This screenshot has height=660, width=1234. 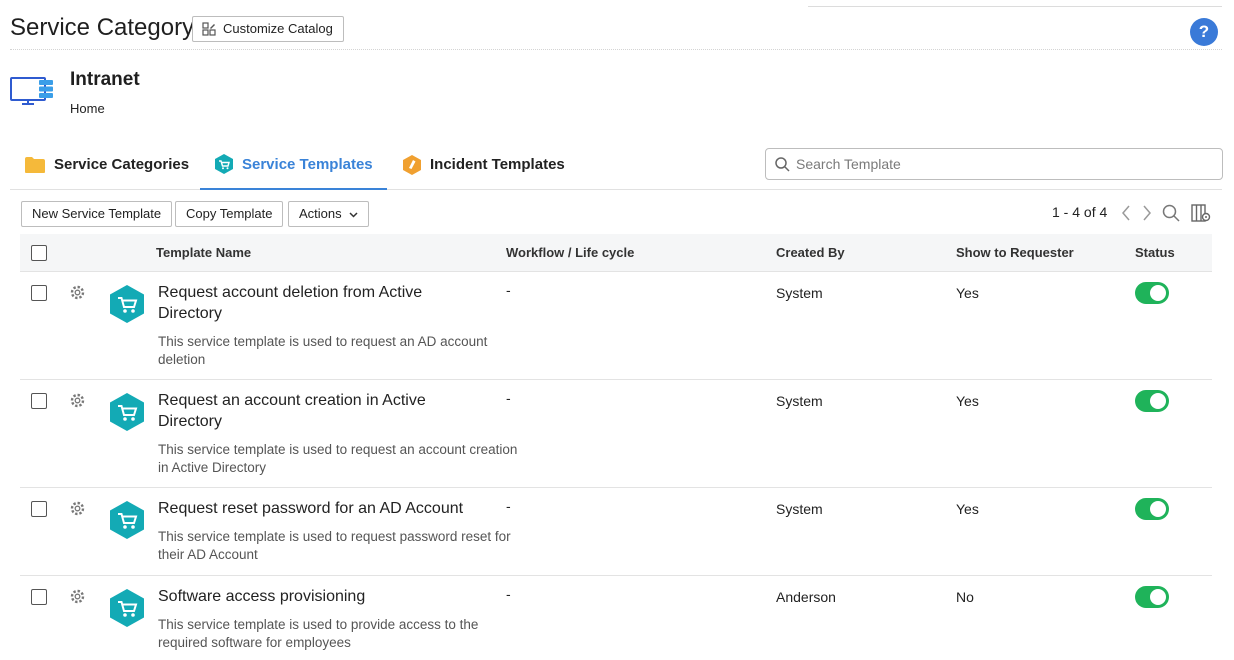 I want to click on chevron-right-icon, so click(x=1147, y=213).